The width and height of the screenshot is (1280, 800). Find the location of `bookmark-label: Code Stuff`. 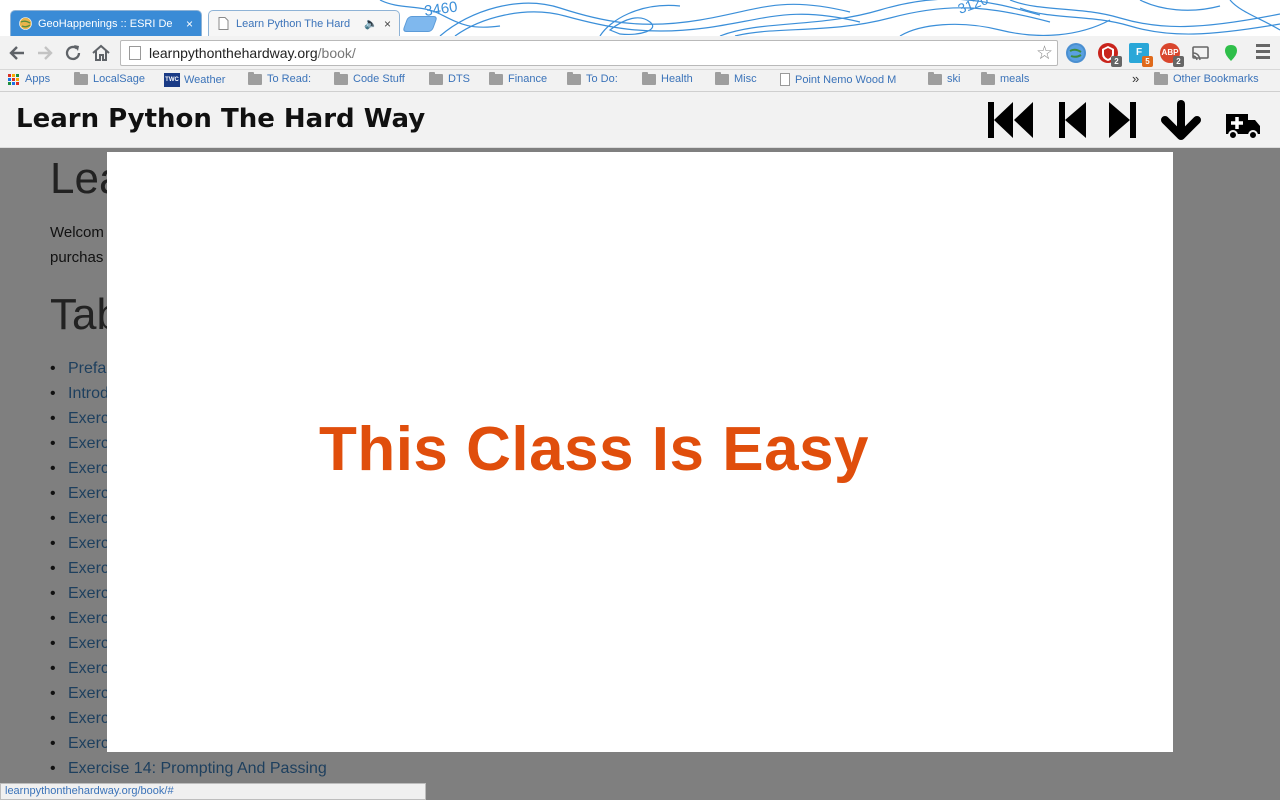

bookmark-label: Code Stuff is located at coordinates (379, 79).